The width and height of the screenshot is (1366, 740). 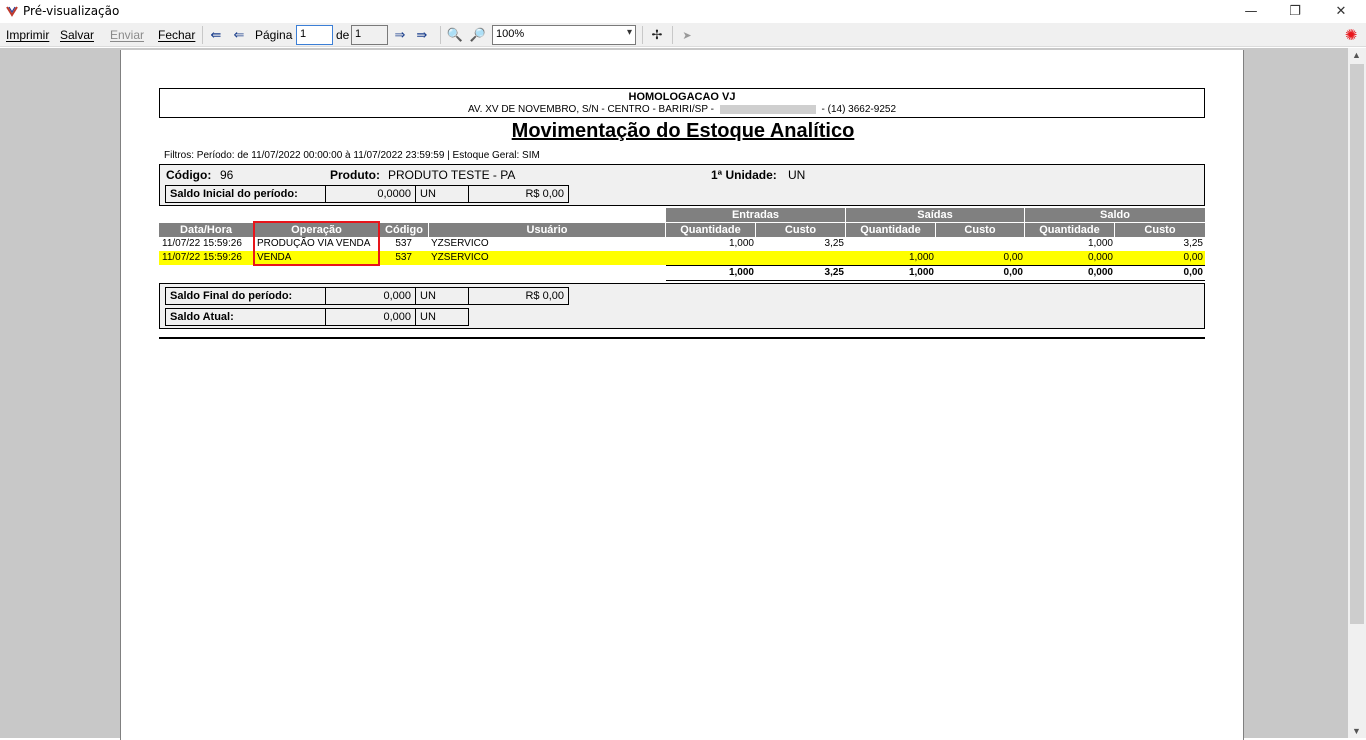 What do you see at coordinates (801, 230) in the screenshot?
I see `col-header-in-cost: Custo` at bounding box center [801, 230].